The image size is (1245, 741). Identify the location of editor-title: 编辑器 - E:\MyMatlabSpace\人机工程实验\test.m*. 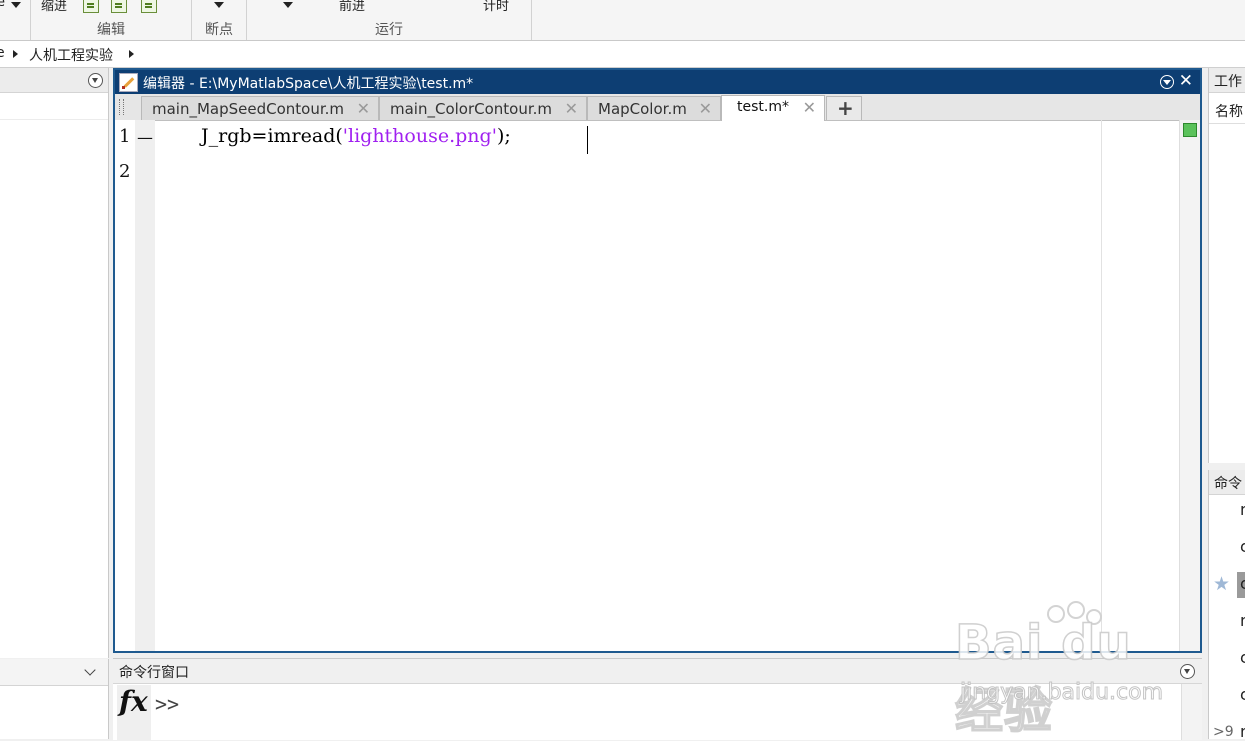
(308, 84).